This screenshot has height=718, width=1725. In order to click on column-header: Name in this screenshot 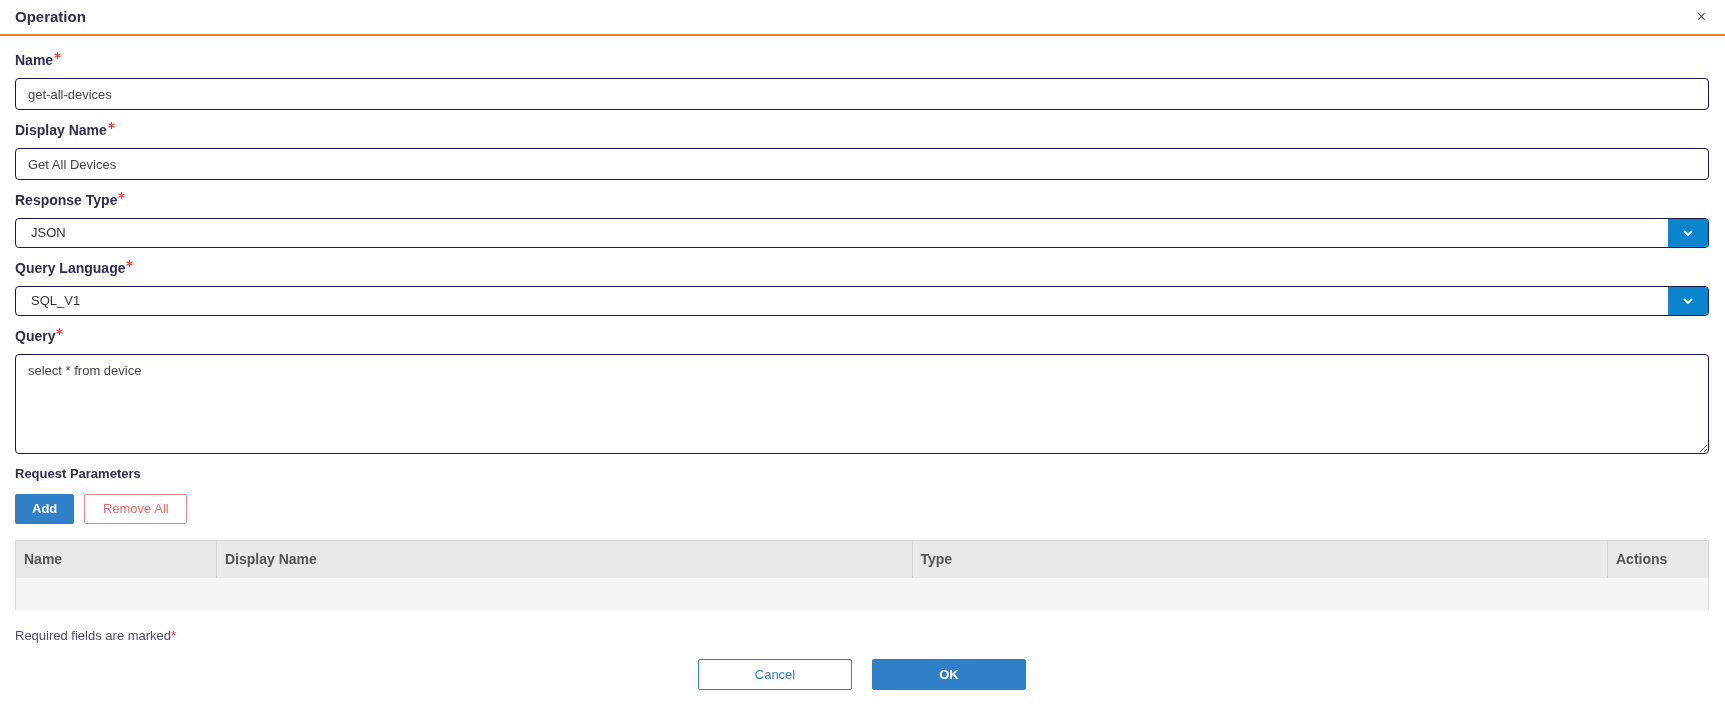, I will do `click(43, 559)`.